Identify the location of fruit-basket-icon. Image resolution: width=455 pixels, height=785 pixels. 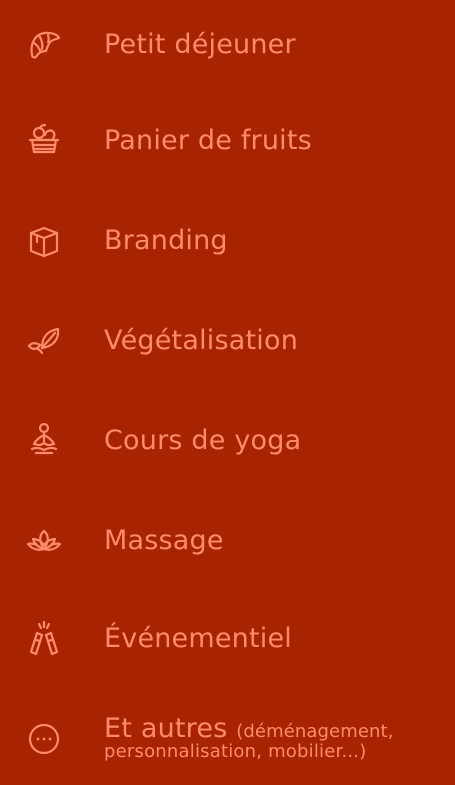
(44, 141).